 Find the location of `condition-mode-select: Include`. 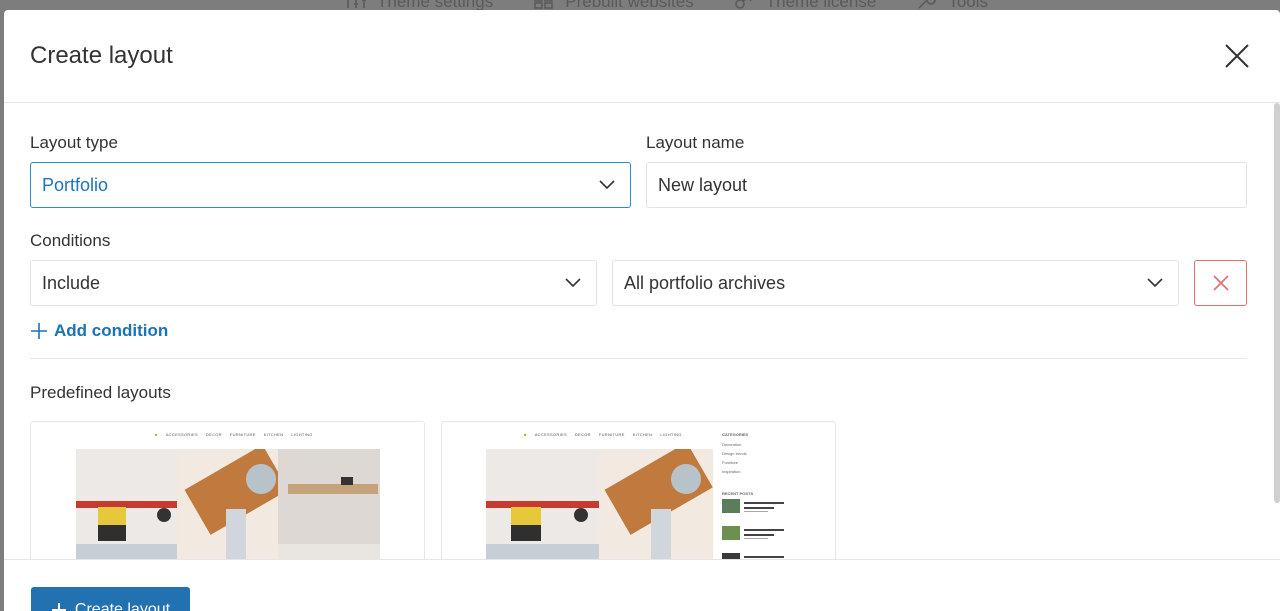

condition-mode-select: Include is located at coordinates (313, 283).